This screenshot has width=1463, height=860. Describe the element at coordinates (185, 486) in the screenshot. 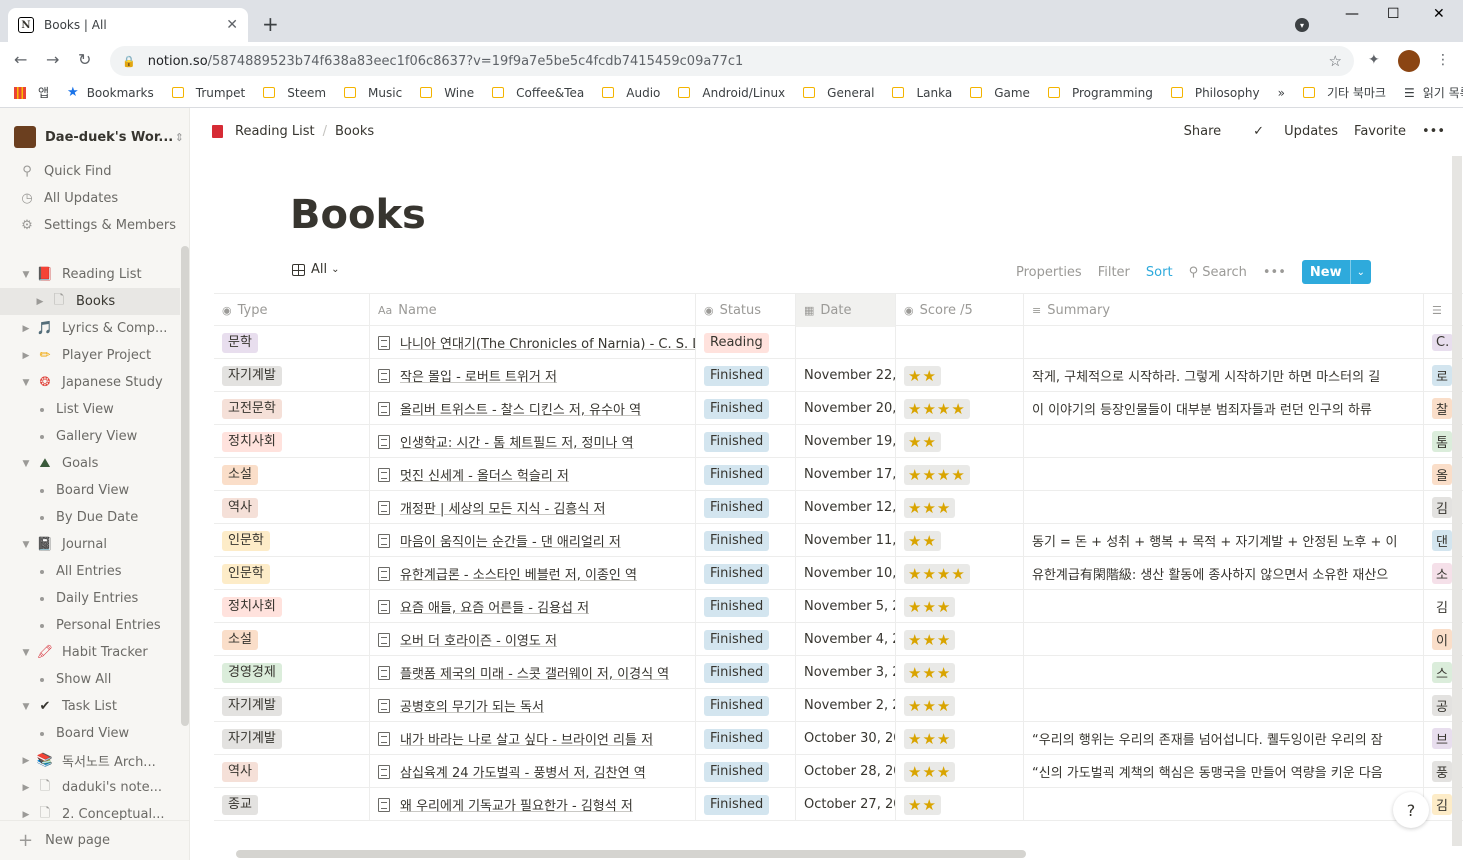

I see `sidebar-scrollbar` at that location.